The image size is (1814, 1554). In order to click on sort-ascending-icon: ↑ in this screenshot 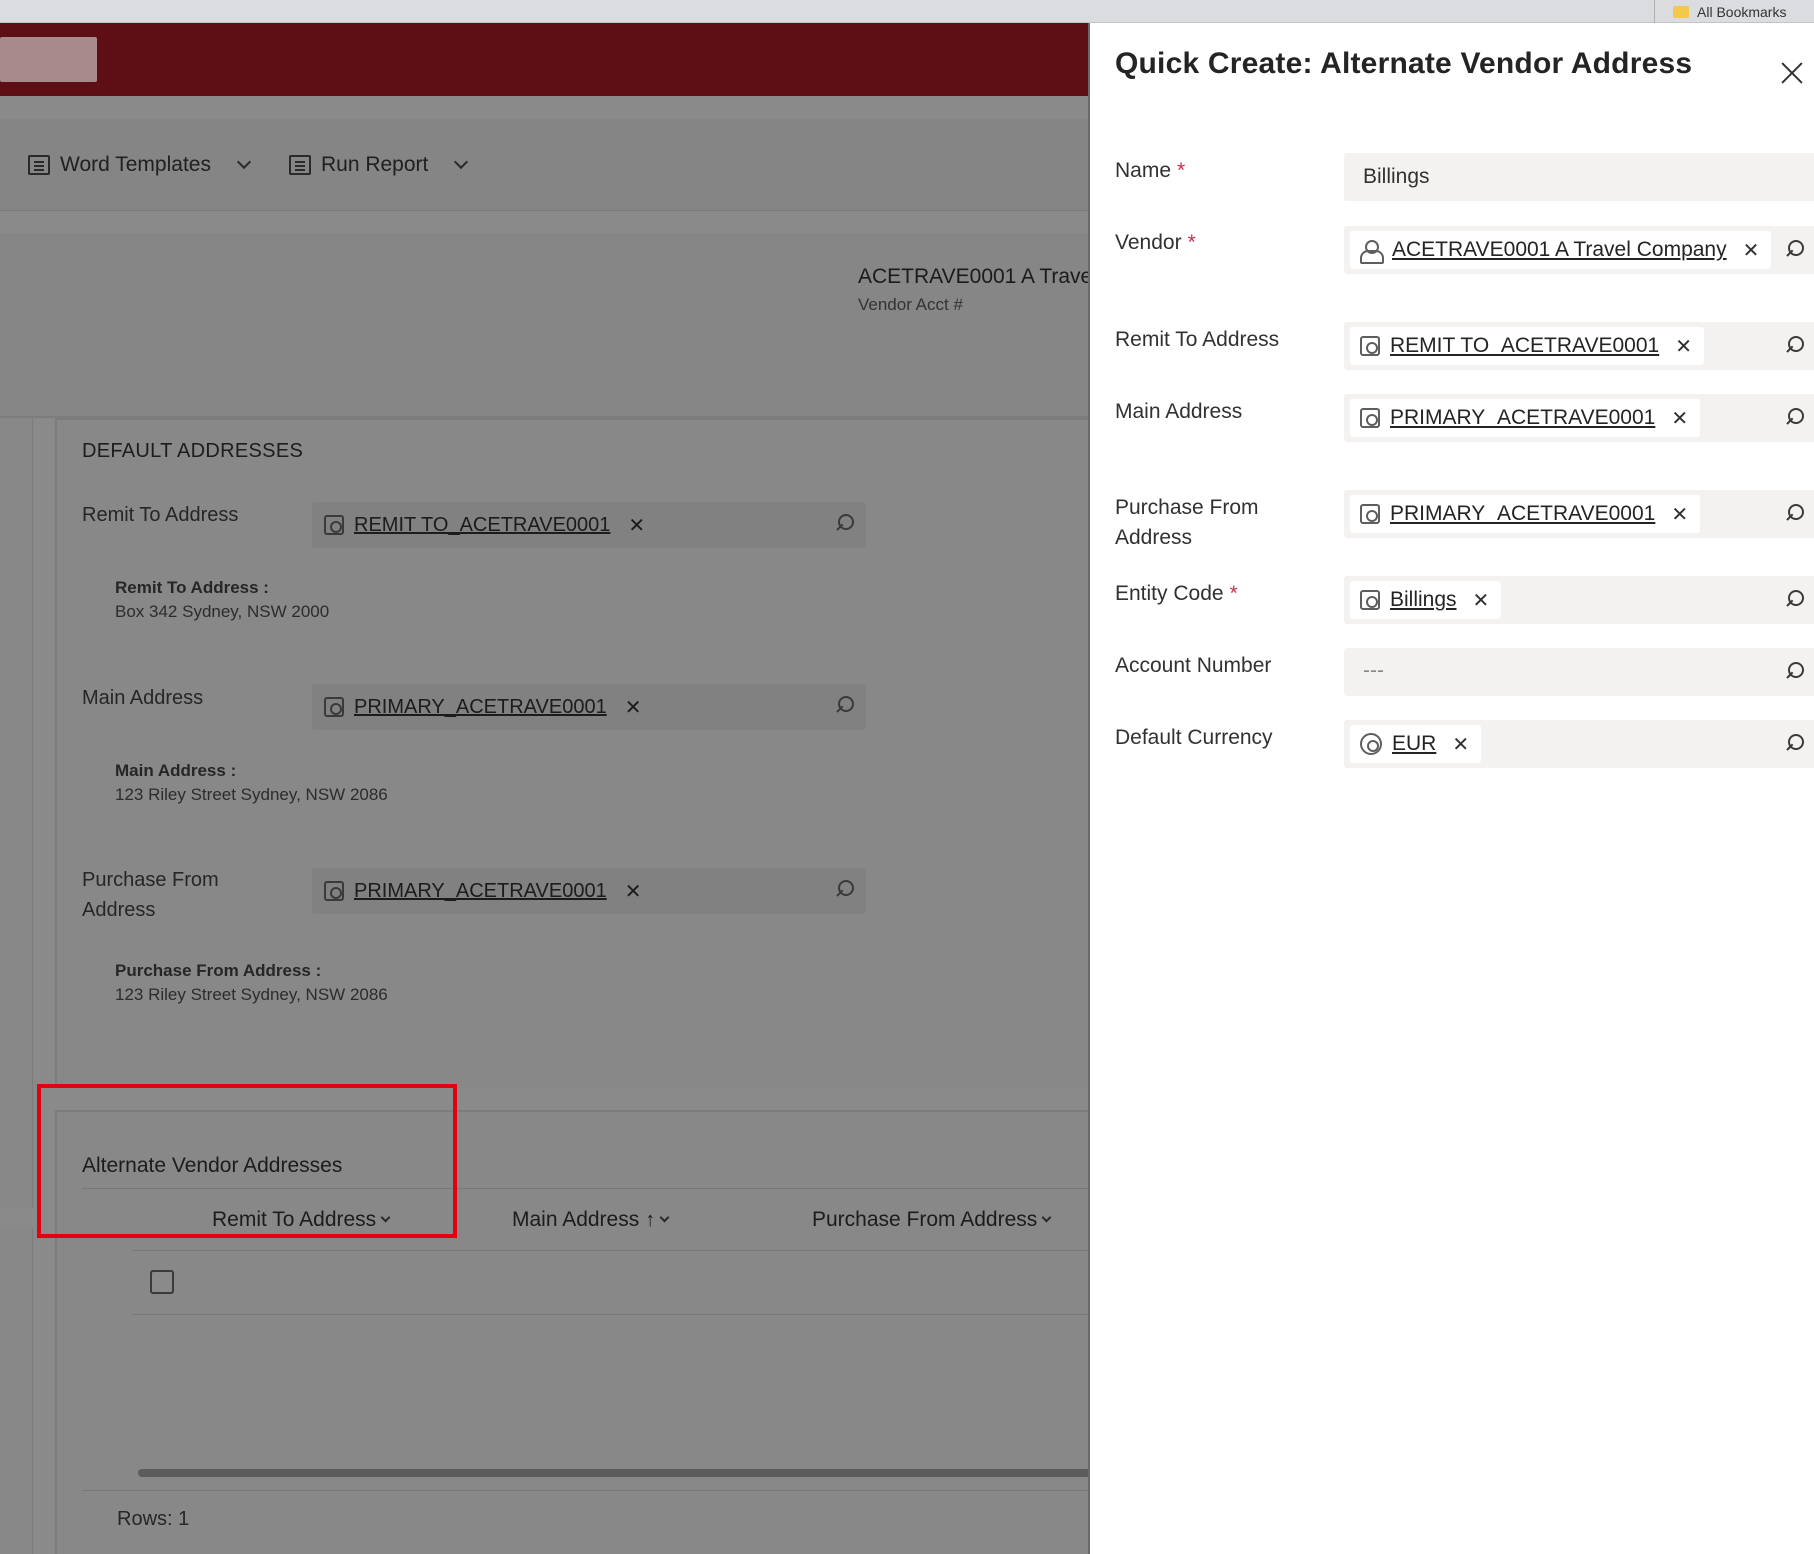, I will do `click(650, 1219)`.